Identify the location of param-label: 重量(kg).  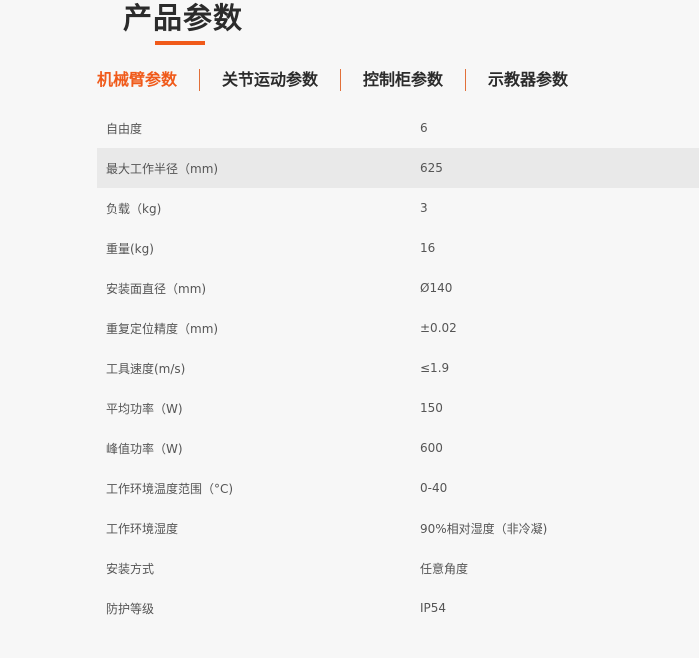
(130, 248).